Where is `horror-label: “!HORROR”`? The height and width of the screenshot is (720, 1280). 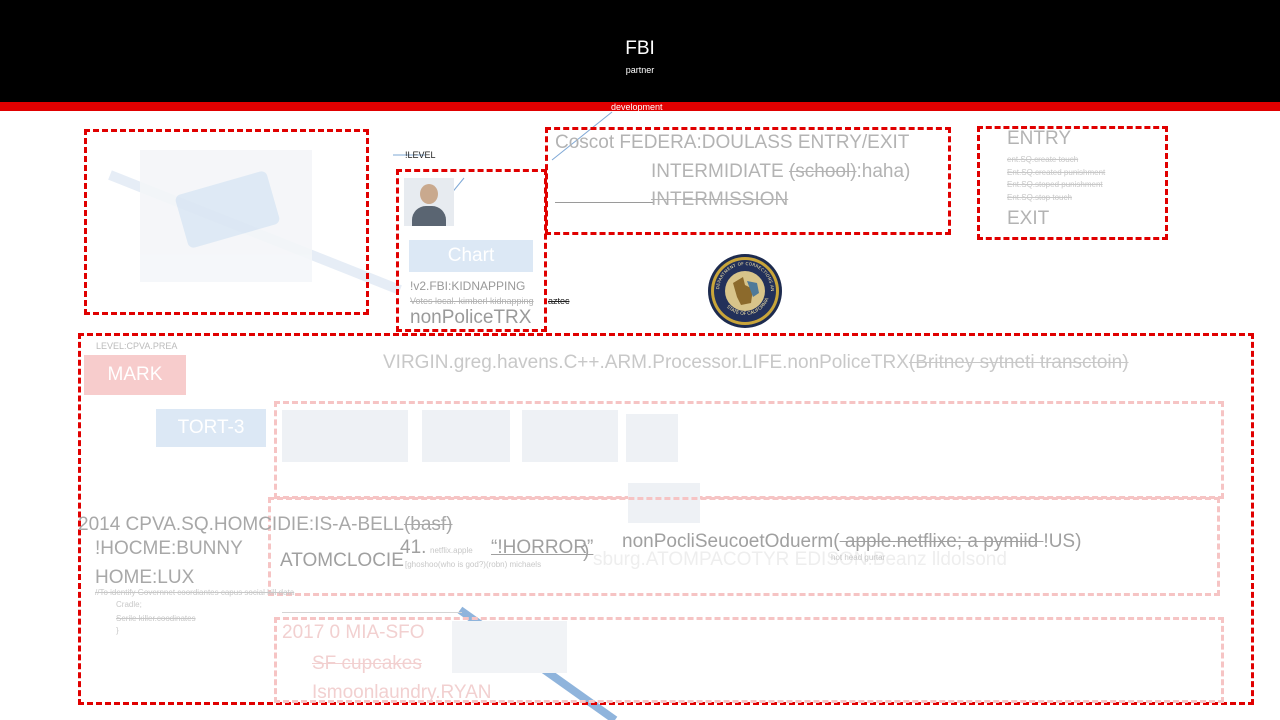
horror-label: “!HORROR” is located at coordinates (542, 547).